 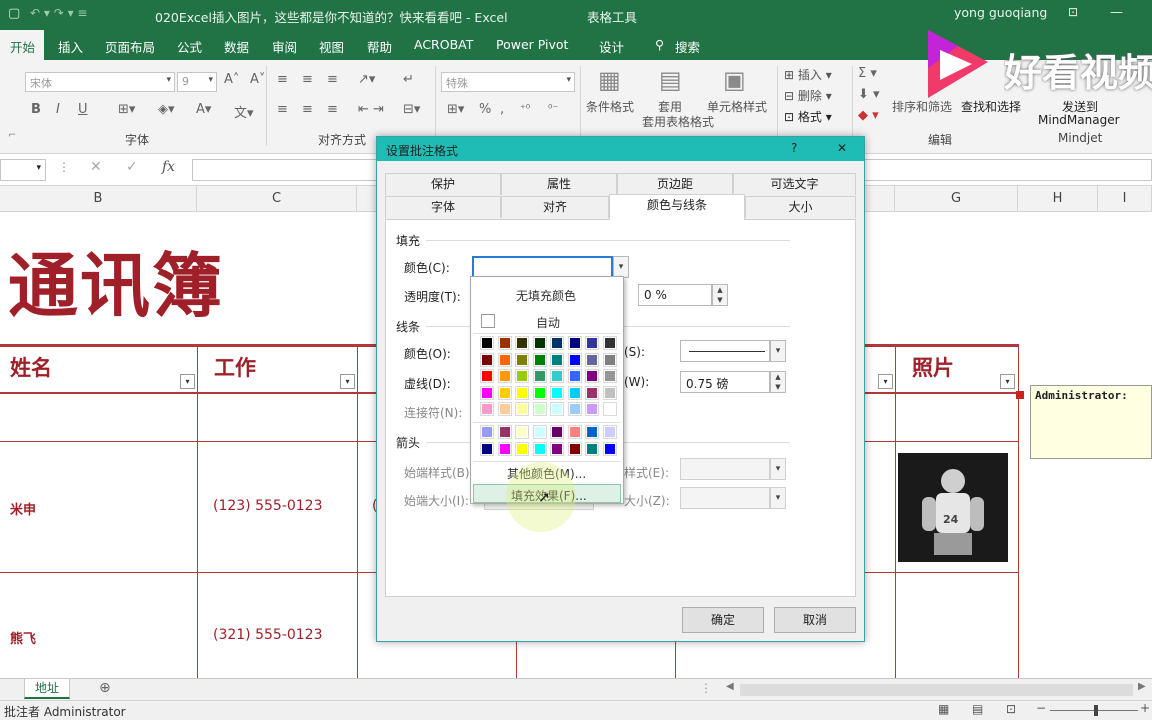 What do you see at coordinates (189, 46) in the screenshot?
I see `tab-formulas: 公式` at bounding box center [189, 46].